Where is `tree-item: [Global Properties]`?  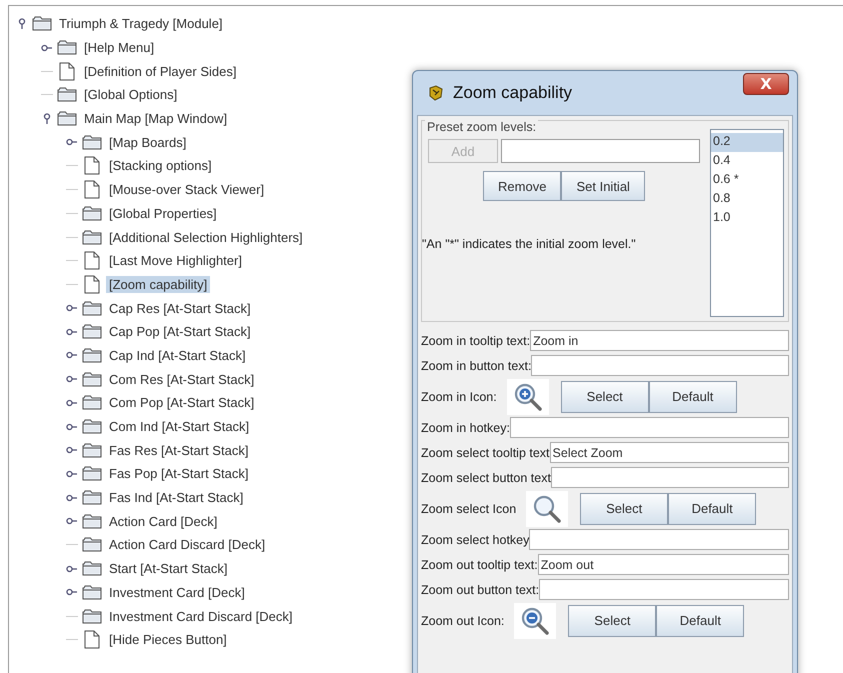 tree-item: [Global Properties] is located at coordinates (163, 213).